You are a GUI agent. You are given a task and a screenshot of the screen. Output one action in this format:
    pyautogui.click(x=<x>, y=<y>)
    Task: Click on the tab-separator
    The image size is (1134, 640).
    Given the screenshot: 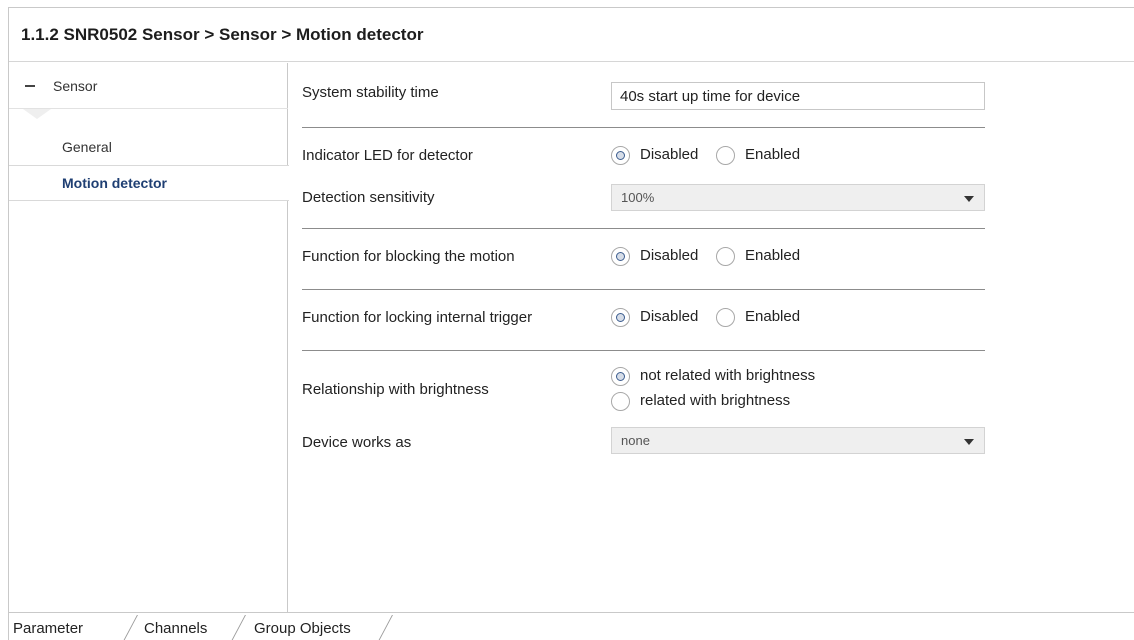 What is the action you would take?
    pyautogui.click(x=384, y=627)
    